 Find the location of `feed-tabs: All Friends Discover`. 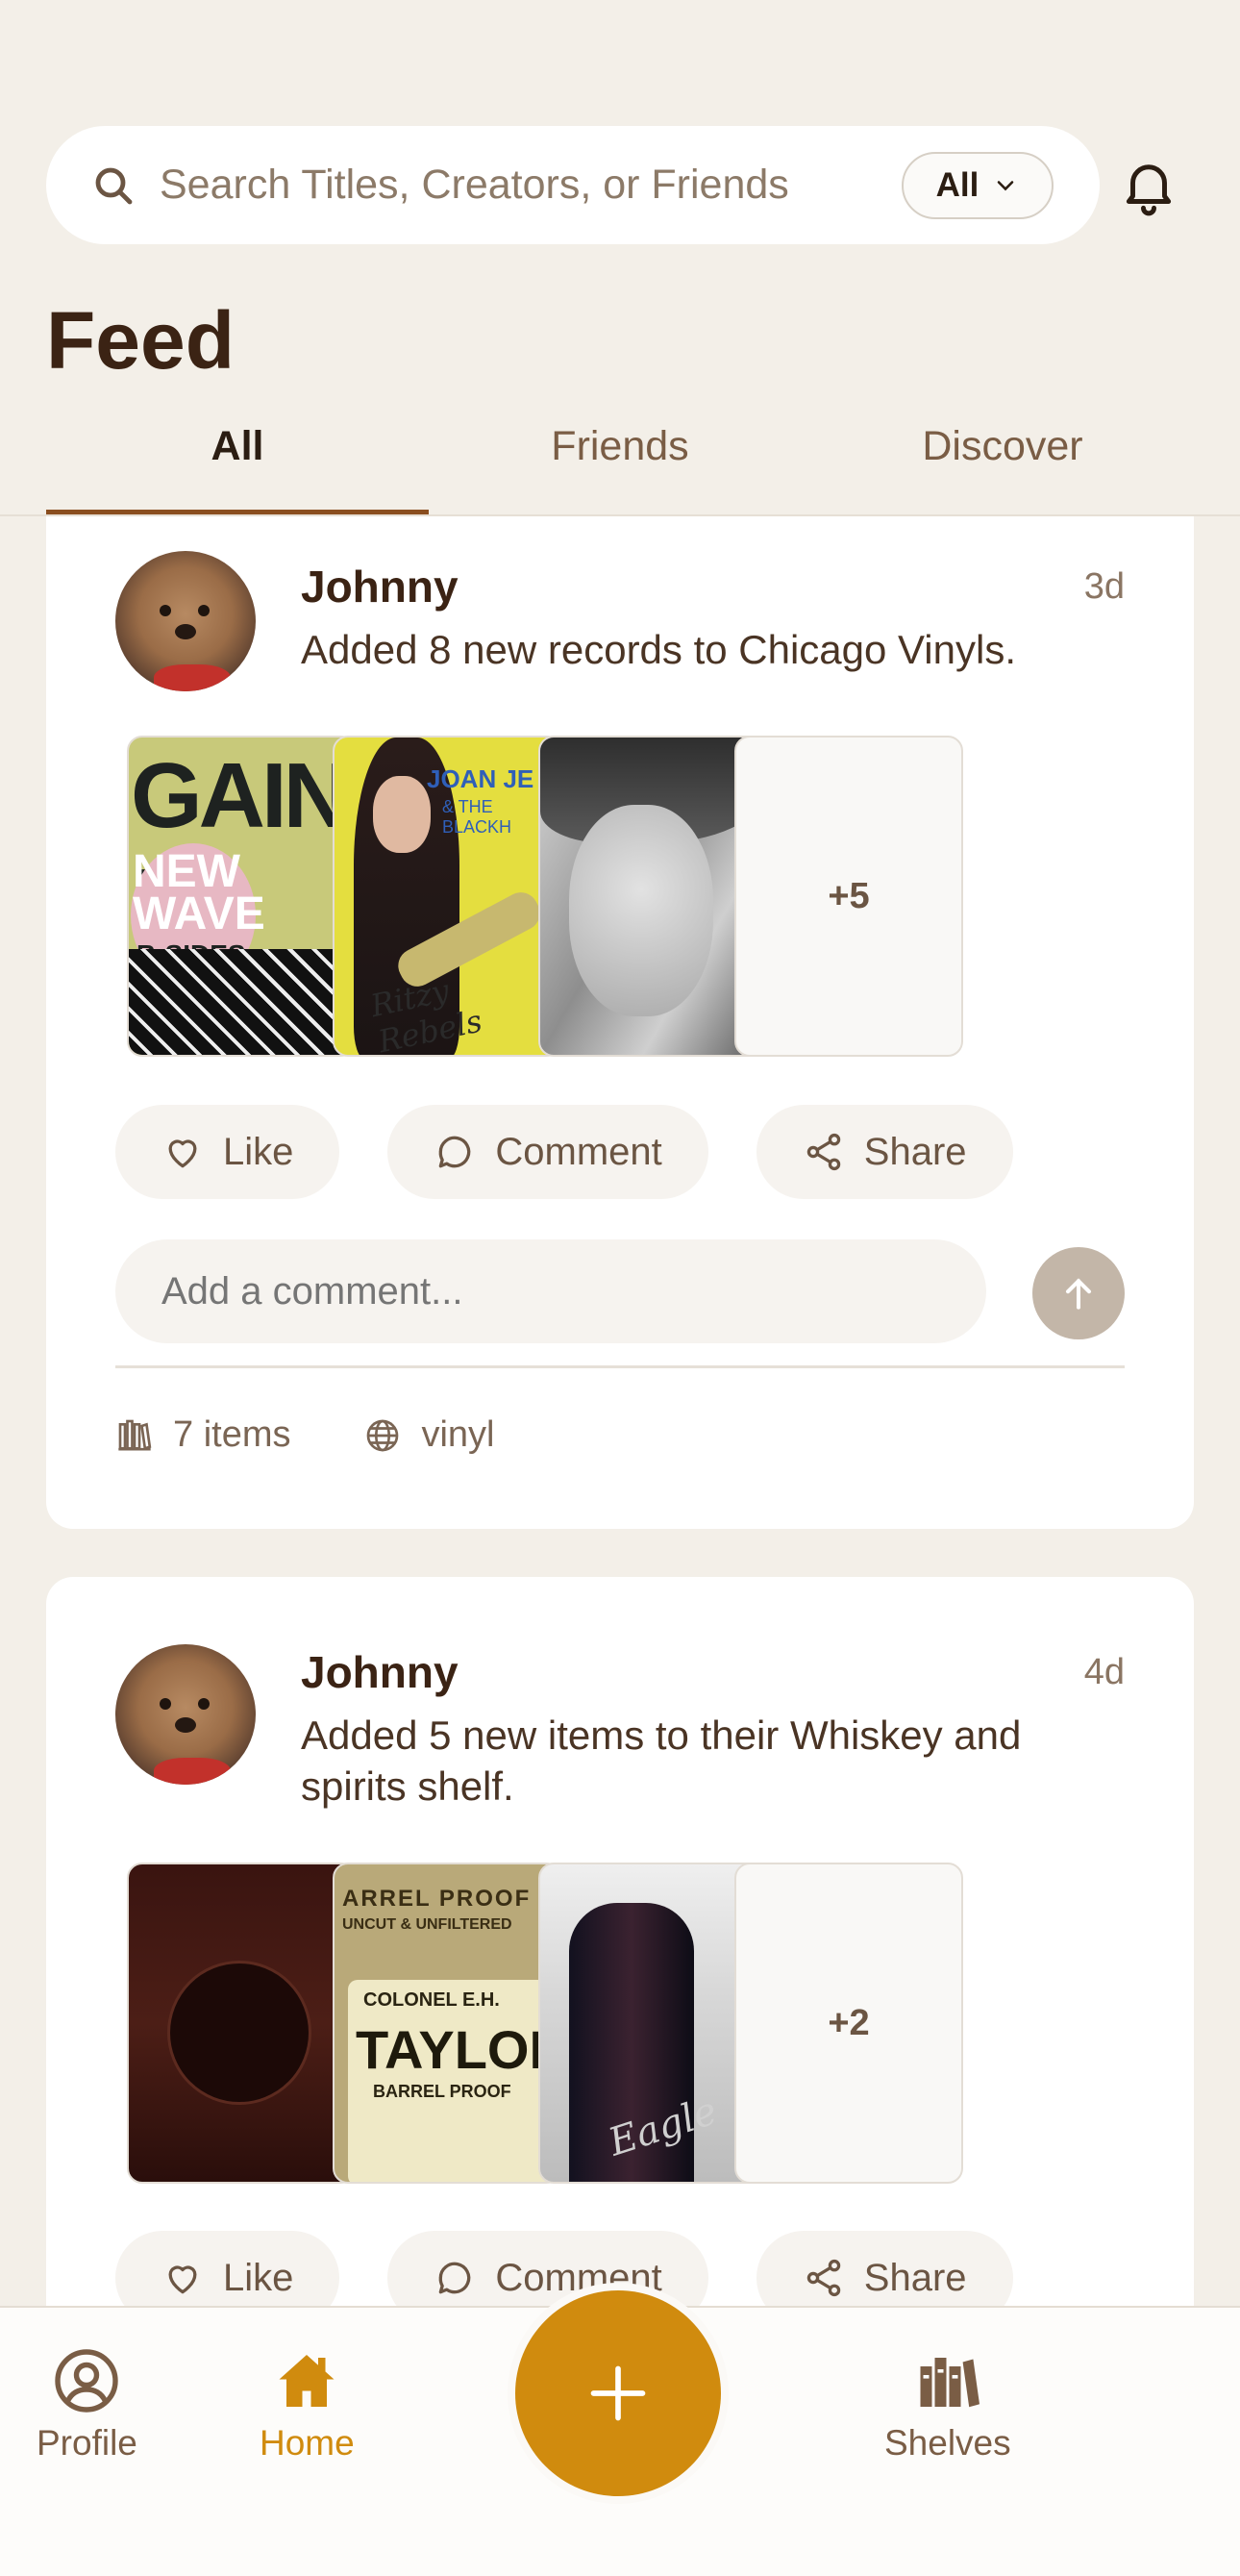

feed-tabs: All Friends Discover is located at coordinates (620, 462).